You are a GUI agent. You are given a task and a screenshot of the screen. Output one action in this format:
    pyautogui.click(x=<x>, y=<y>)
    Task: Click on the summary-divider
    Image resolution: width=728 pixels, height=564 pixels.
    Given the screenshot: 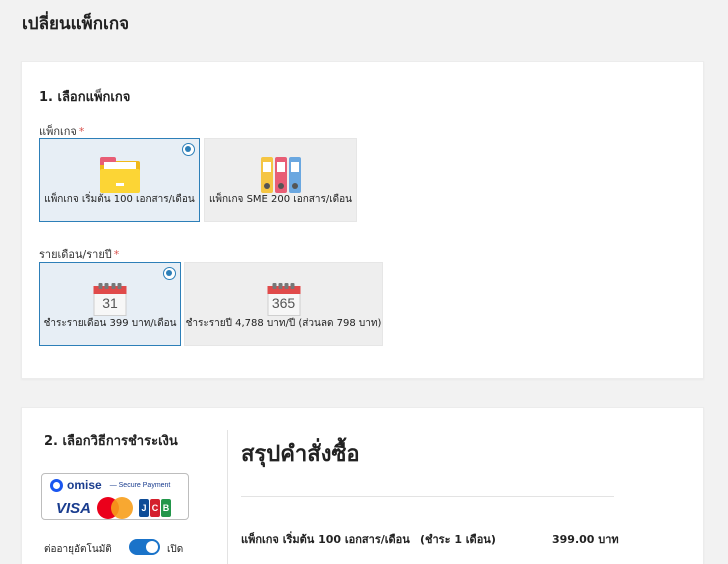 What is the action you would take?
    pyautogui.click(x=427, y=496)
    